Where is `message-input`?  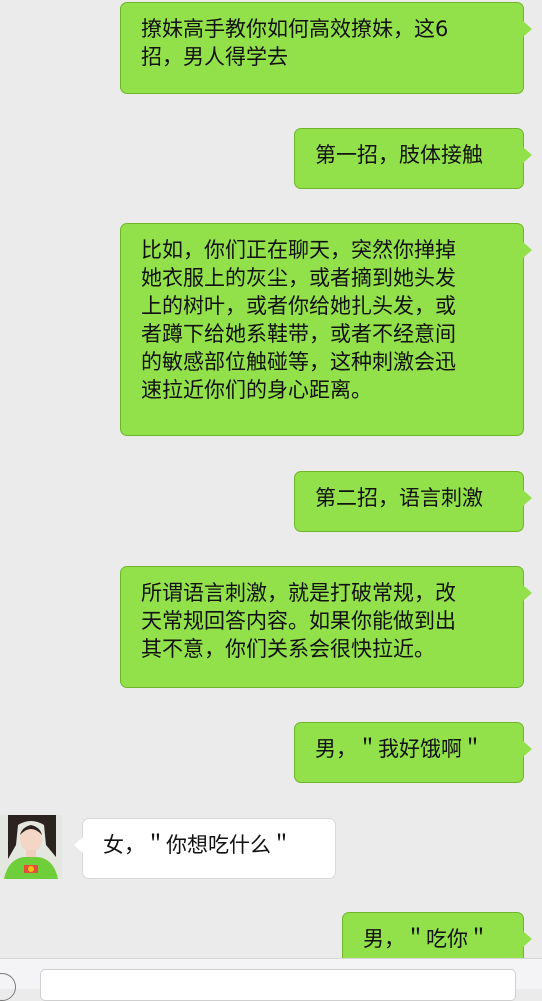 message-input is located at coordinates (278, 985).